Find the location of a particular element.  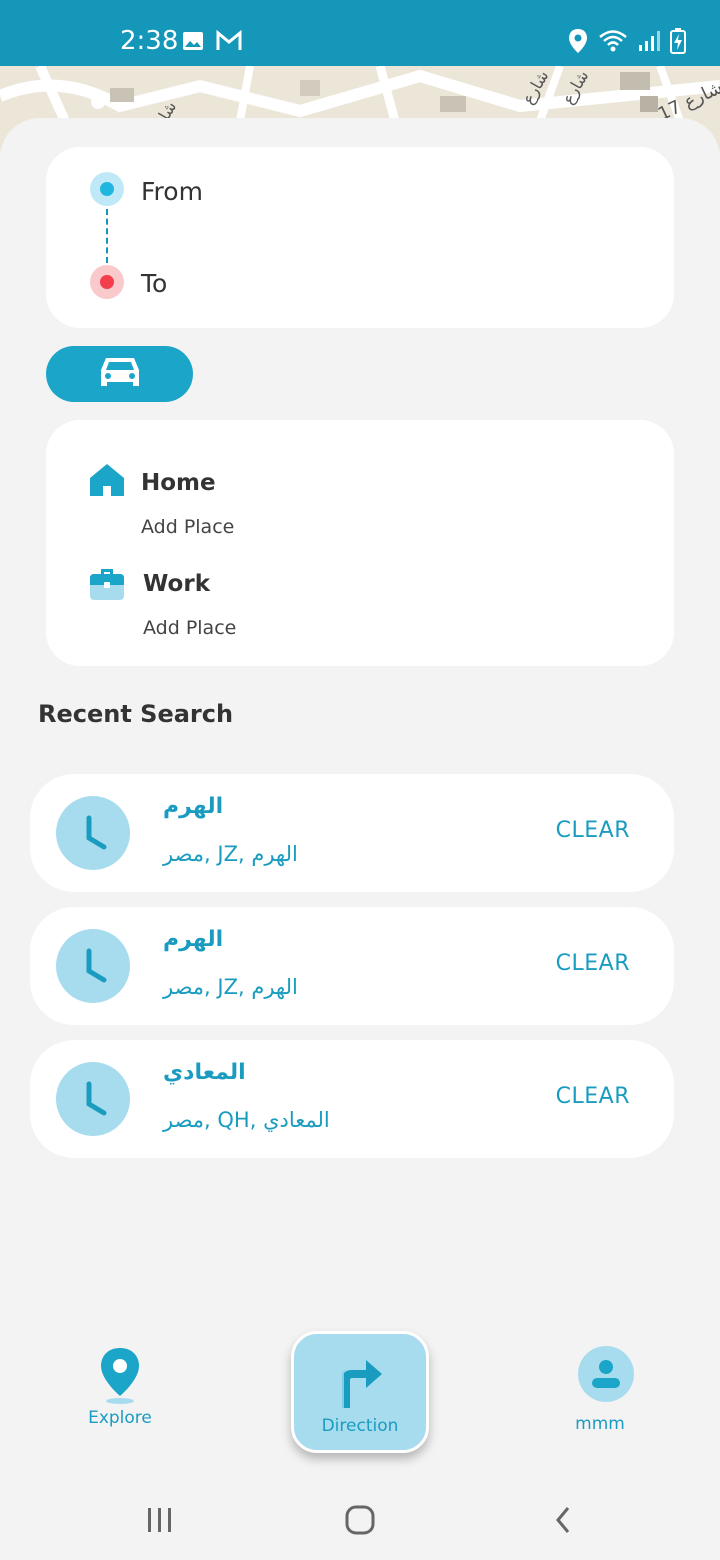

place-title: Work is located at coordinates (176, 584).